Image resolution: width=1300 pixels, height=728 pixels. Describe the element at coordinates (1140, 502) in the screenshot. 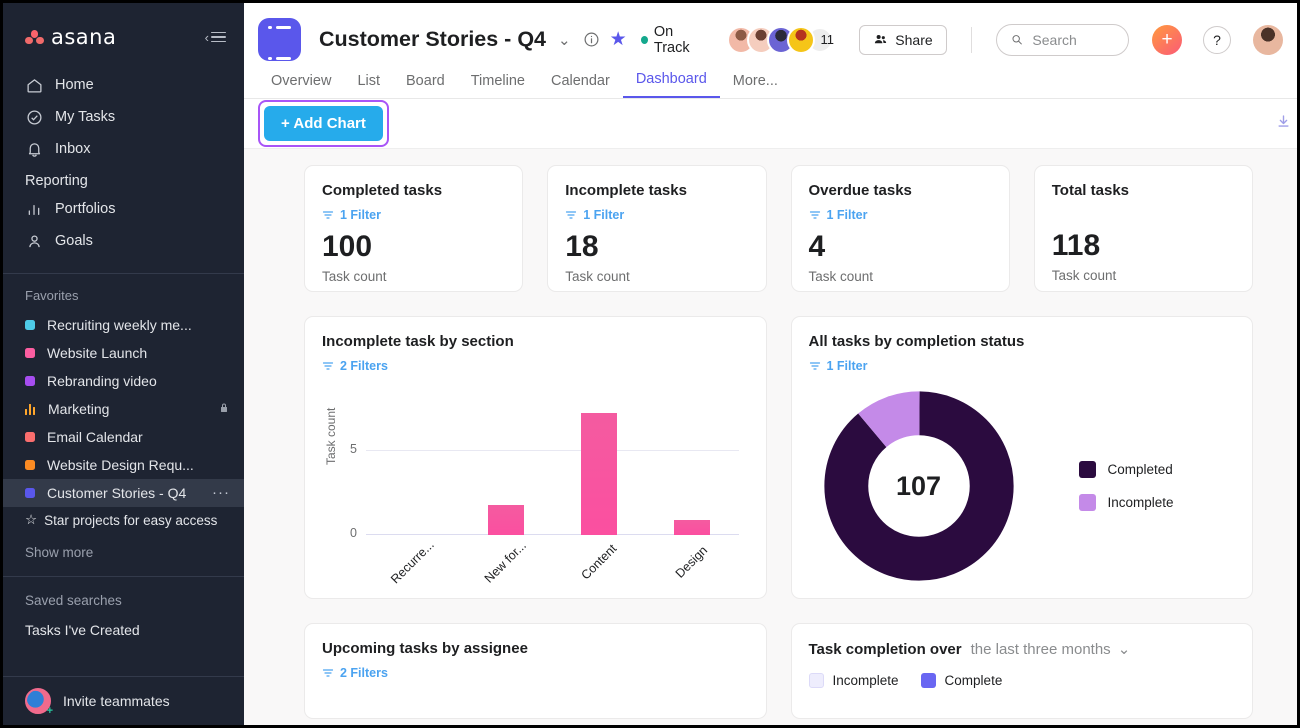

I see `legend-label: Incomplete` at that location.